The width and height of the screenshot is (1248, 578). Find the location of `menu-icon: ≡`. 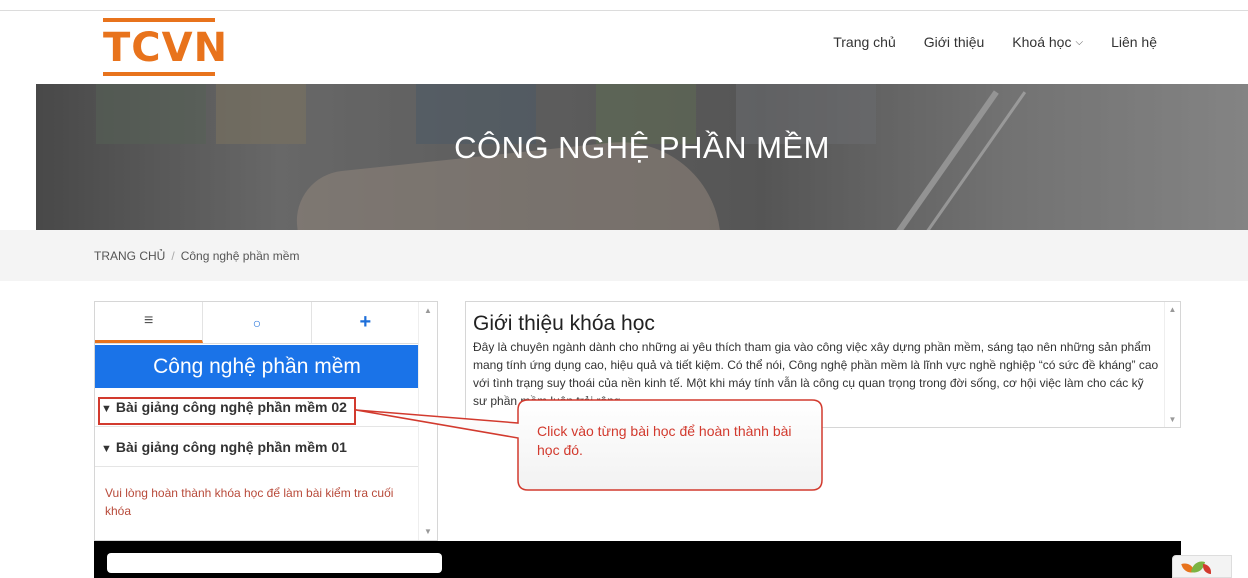

menu-icon: ≡ is located at coordinates (148, 320).